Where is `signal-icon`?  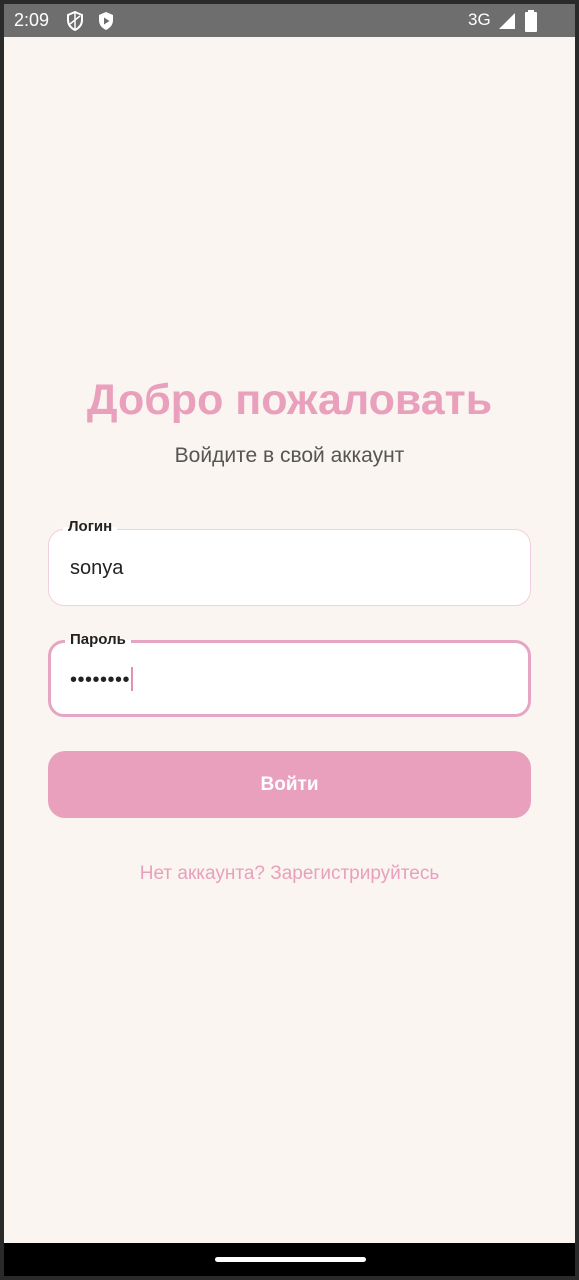 signal-icon is located at coordinates (507, 21).